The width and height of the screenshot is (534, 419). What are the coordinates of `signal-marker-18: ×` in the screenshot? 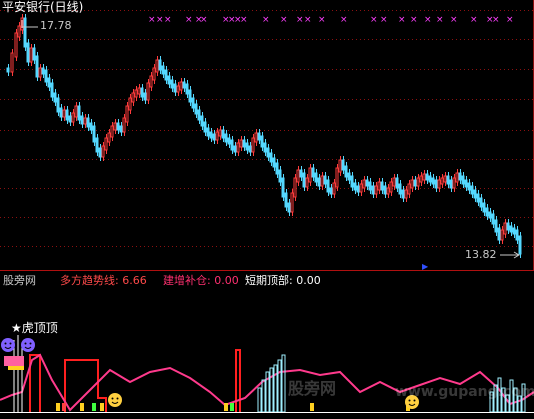 It's located at (402, 20).